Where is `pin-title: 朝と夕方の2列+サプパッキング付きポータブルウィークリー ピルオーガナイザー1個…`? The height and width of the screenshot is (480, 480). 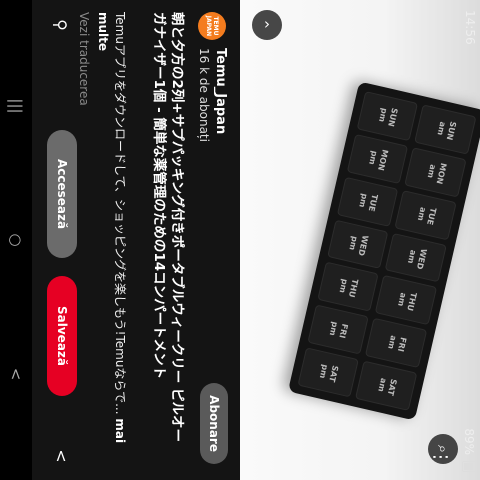
pin-title: 朝と夕方の2列+サプパッキング付きポータブルウィークリー ピルオーガナイザー1個… is located at coordinates (168, 227).